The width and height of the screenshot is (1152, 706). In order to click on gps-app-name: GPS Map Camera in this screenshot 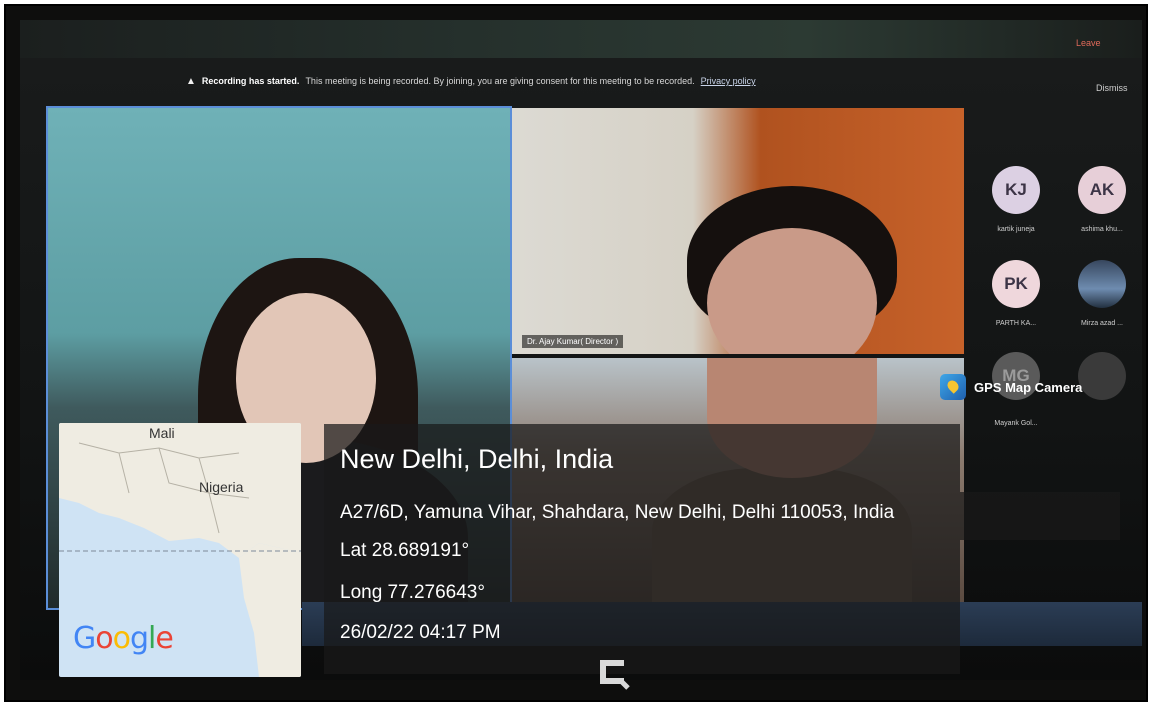, I will do `click(1028, 387)`.